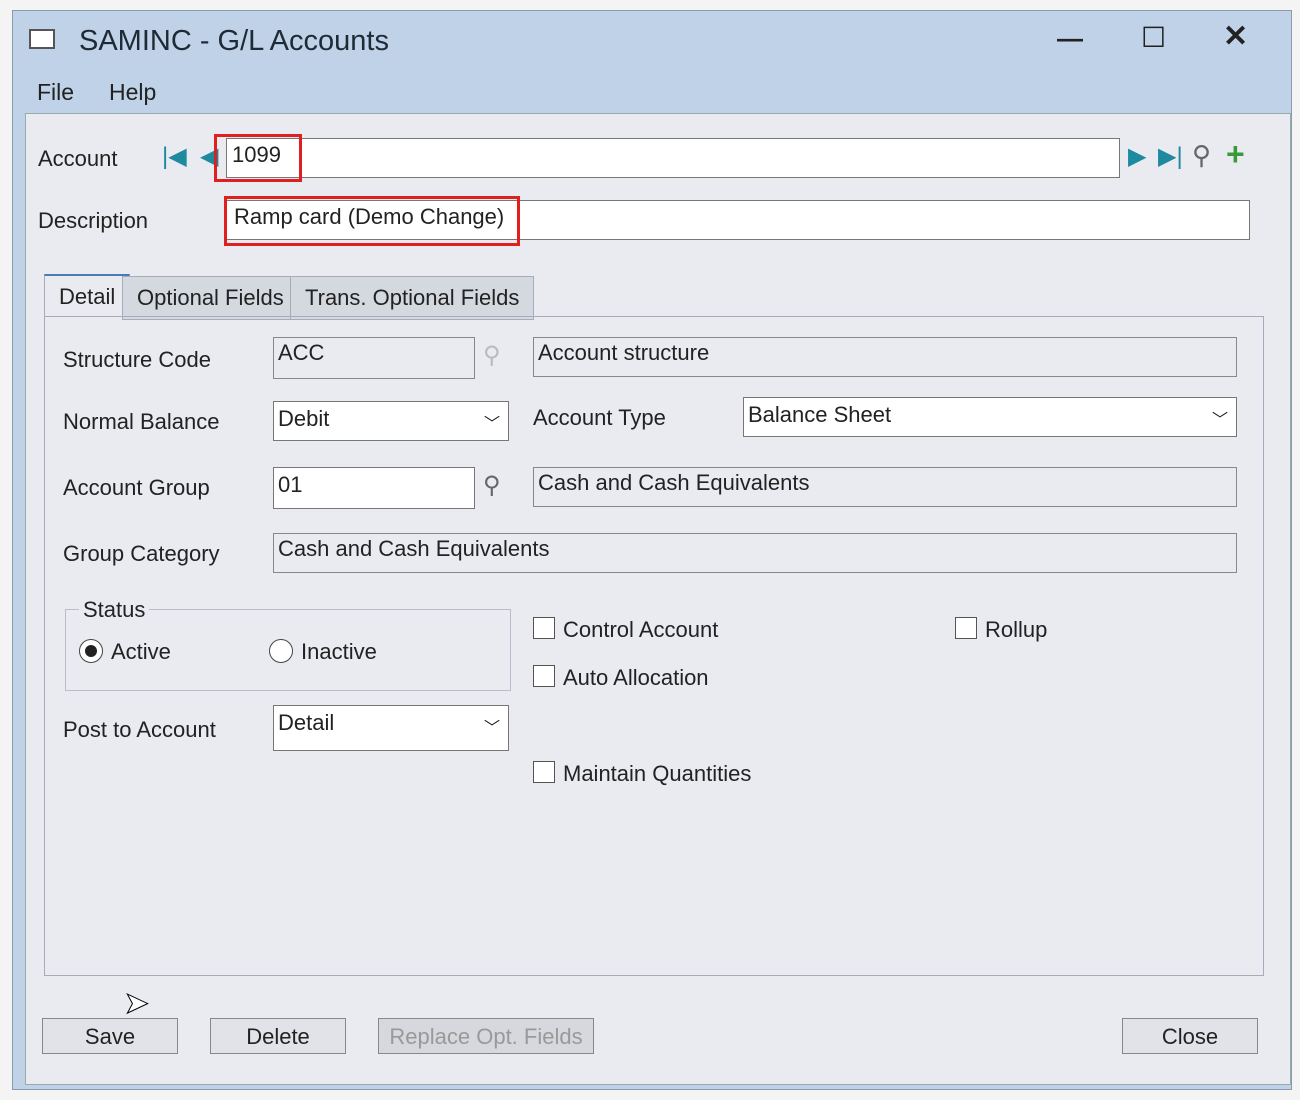 Image resolution: width=1300 pixels, height=1100 pixels. I want to click on status-label: Status, so click(114, 610).